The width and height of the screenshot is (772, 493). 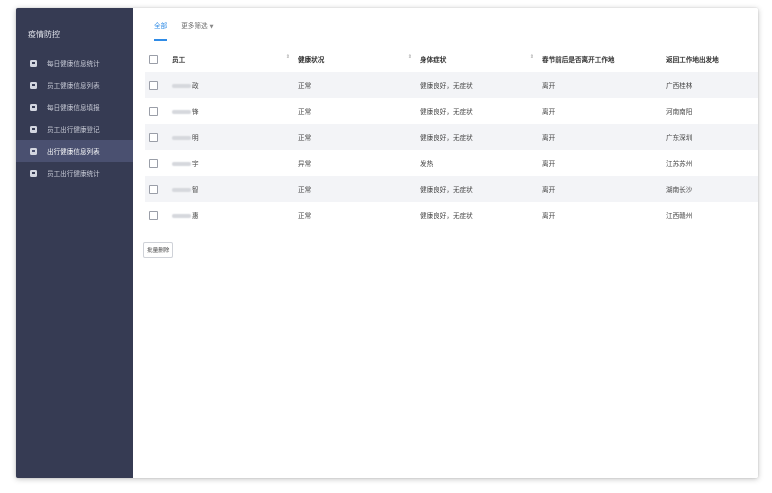 I want to click on sidebar-item-label: 员工出行健康登记, so click(x=73, y=130).